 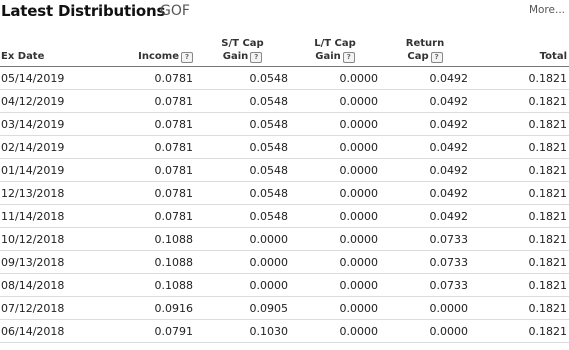 What do you see at coordinates (50, 308) in the screenshot?
I see `ex-date-cell: 07/12/2018` at bounding box center [50, 308].